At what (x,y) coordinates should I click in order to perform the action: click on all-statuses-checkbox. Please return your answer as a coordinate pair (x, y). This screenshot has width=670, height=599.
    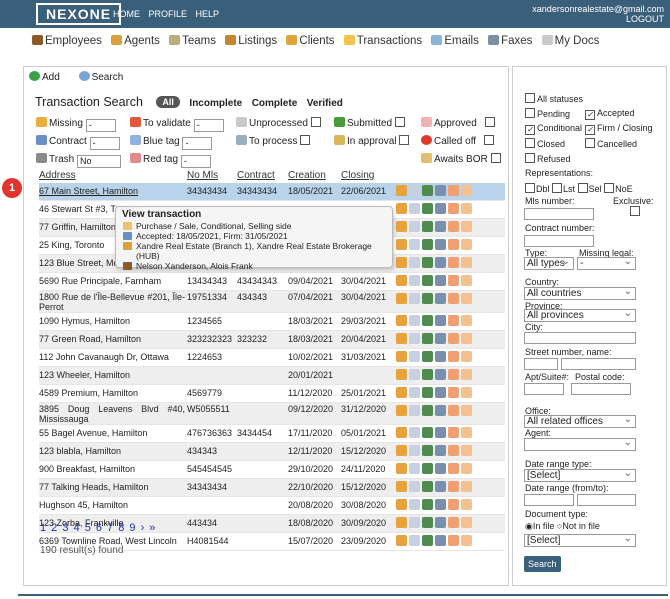
    Looking at the image, I should click on (530, 98).